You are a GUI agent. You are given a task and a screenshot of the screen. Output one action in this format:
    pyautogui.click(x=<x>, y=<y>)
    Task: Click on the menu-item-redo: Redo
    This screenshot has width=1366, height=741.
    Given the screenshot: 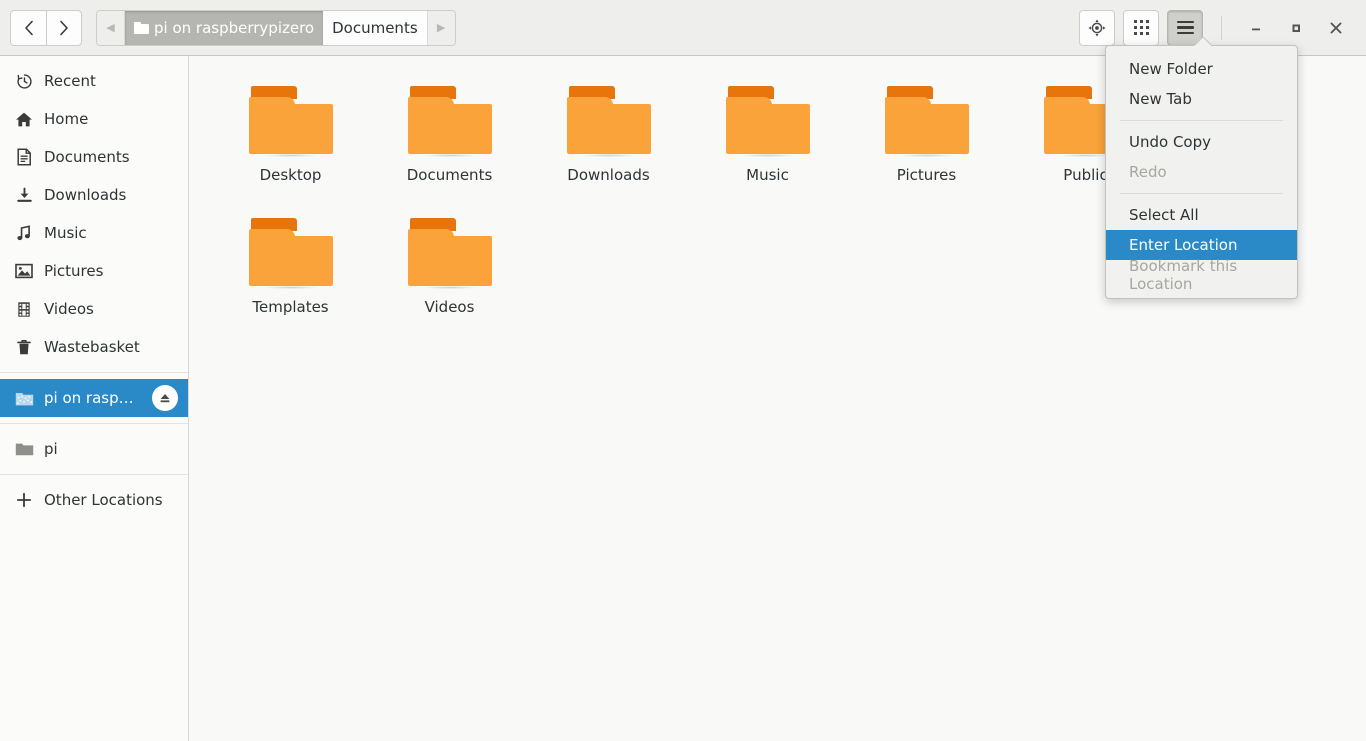 What is the action you would take?
    pyautogui.click(x=1201, y=172)
    